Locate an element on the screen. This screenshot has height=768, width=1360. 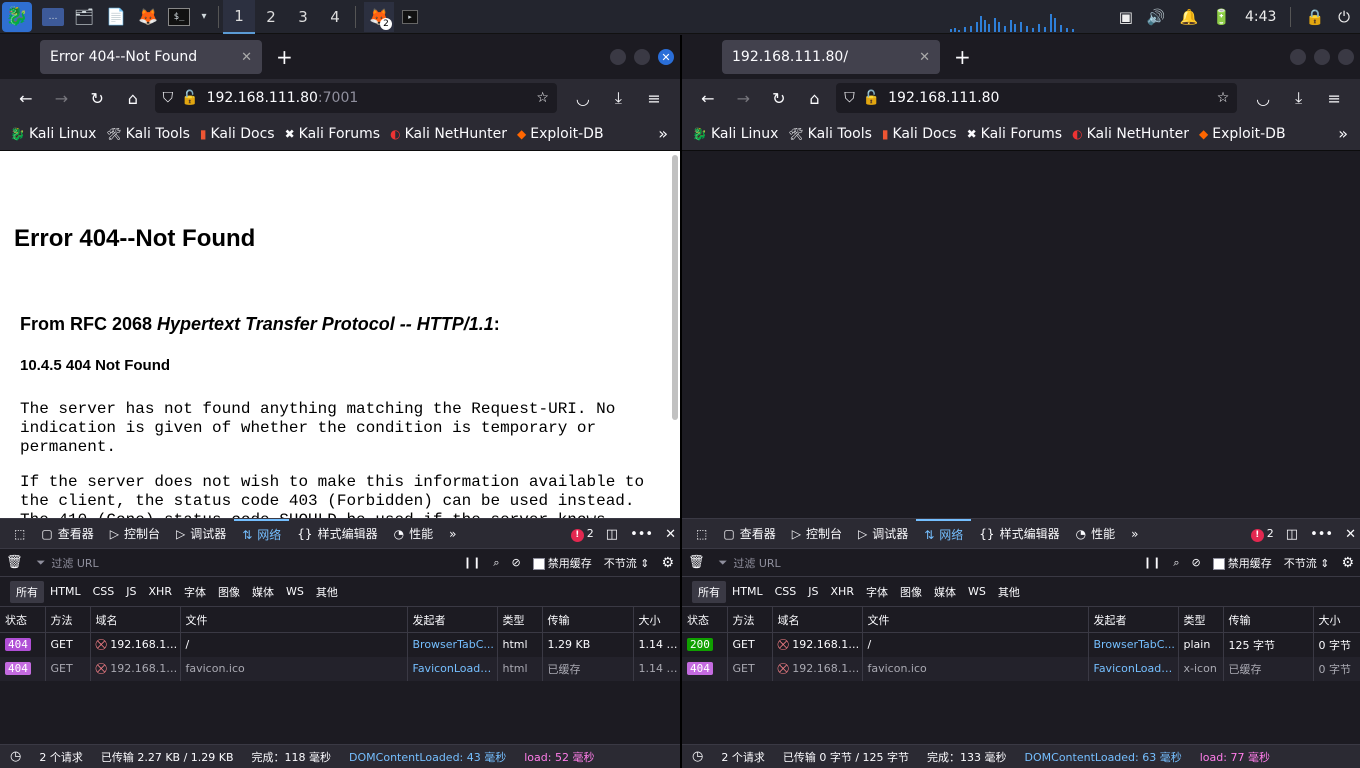
notification-bell-icon: 🔔 is located at coordinates (1189, 17).